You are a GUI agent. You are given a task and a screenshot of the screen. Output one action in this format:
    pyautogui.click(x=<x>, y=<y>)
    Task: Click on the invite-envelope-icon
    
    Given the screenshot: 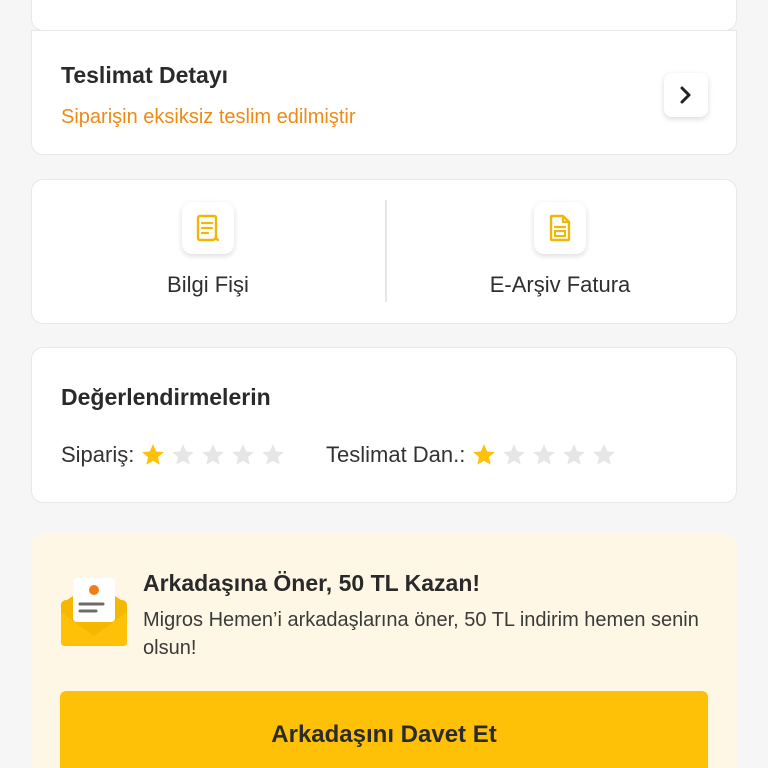 What is the action you would take?
    pyautogui.click(x=94, y=612)
    